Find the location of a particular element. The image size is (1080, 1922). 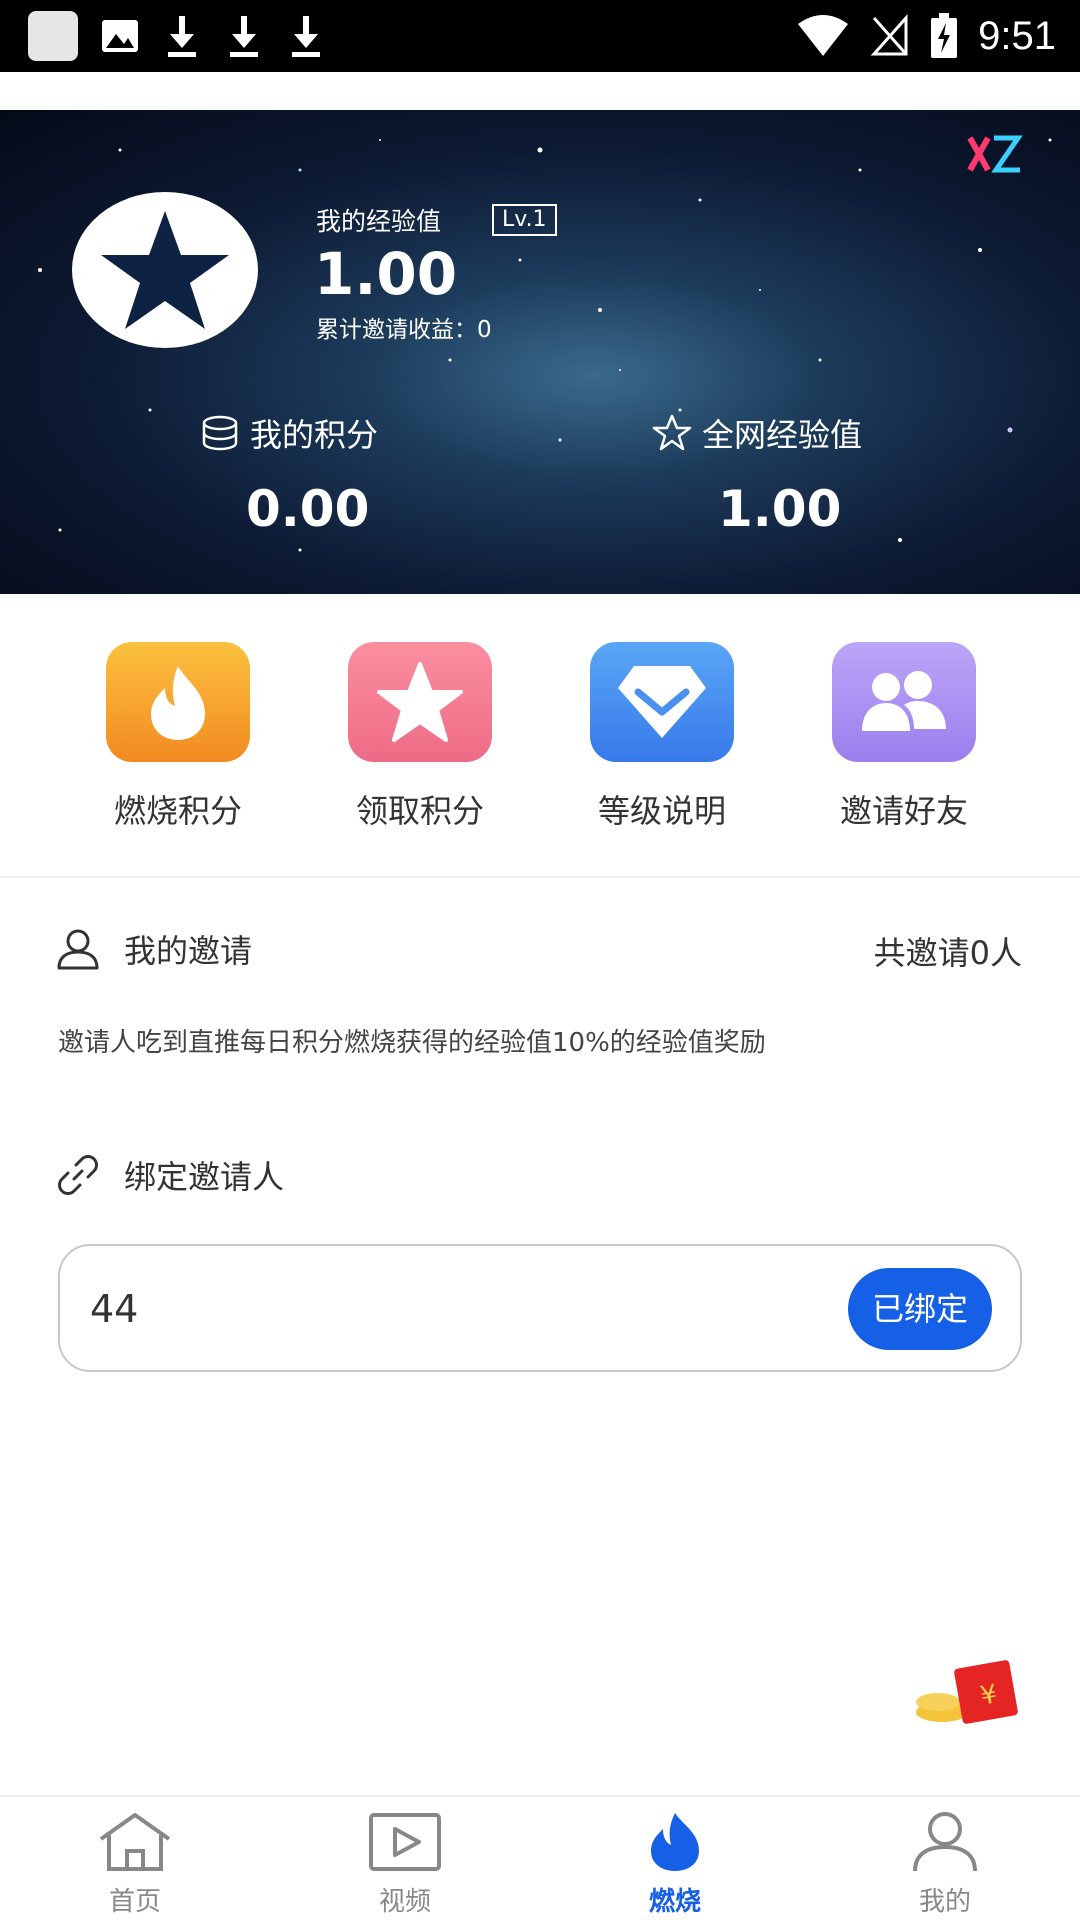

nav-label: 我的 is located at coordinates (944, 1902).